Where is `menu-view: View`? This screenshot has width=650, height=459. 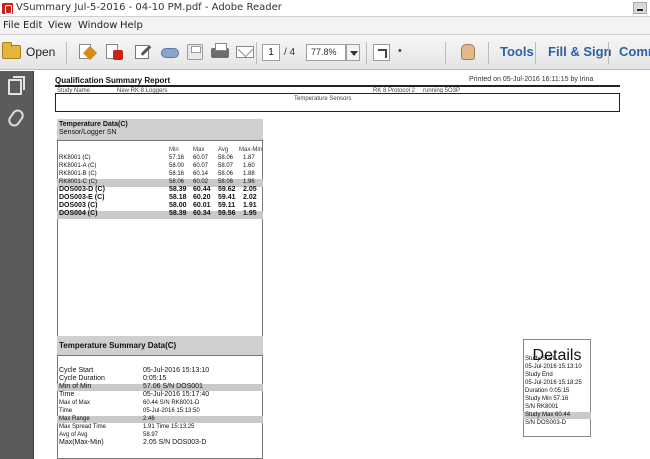 menu-view: View is located at coordinates (60, 25).